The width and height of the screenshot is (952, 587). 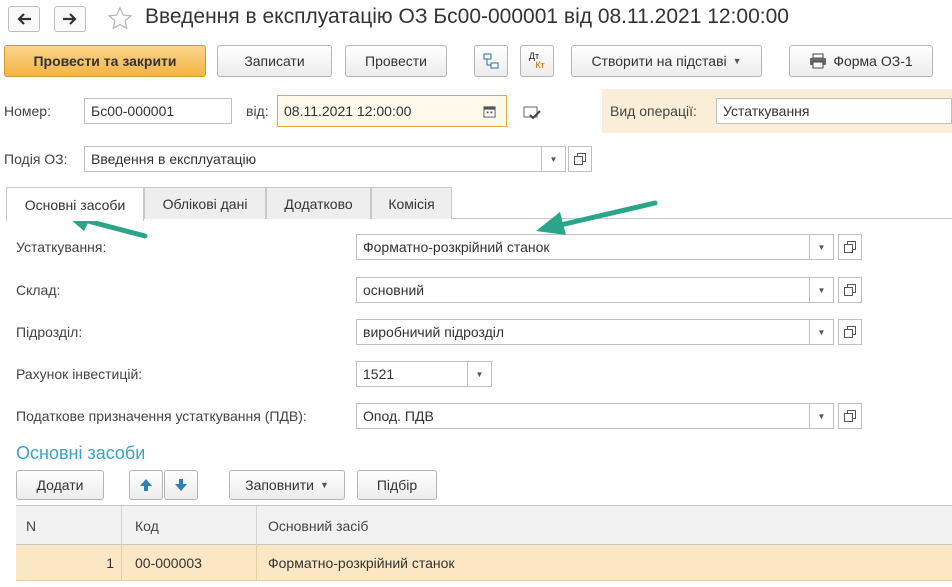 What do you see at coordinates (274, 61) in the screenshot?
I see `save-button: Записати` at bounding box center [274, 61].